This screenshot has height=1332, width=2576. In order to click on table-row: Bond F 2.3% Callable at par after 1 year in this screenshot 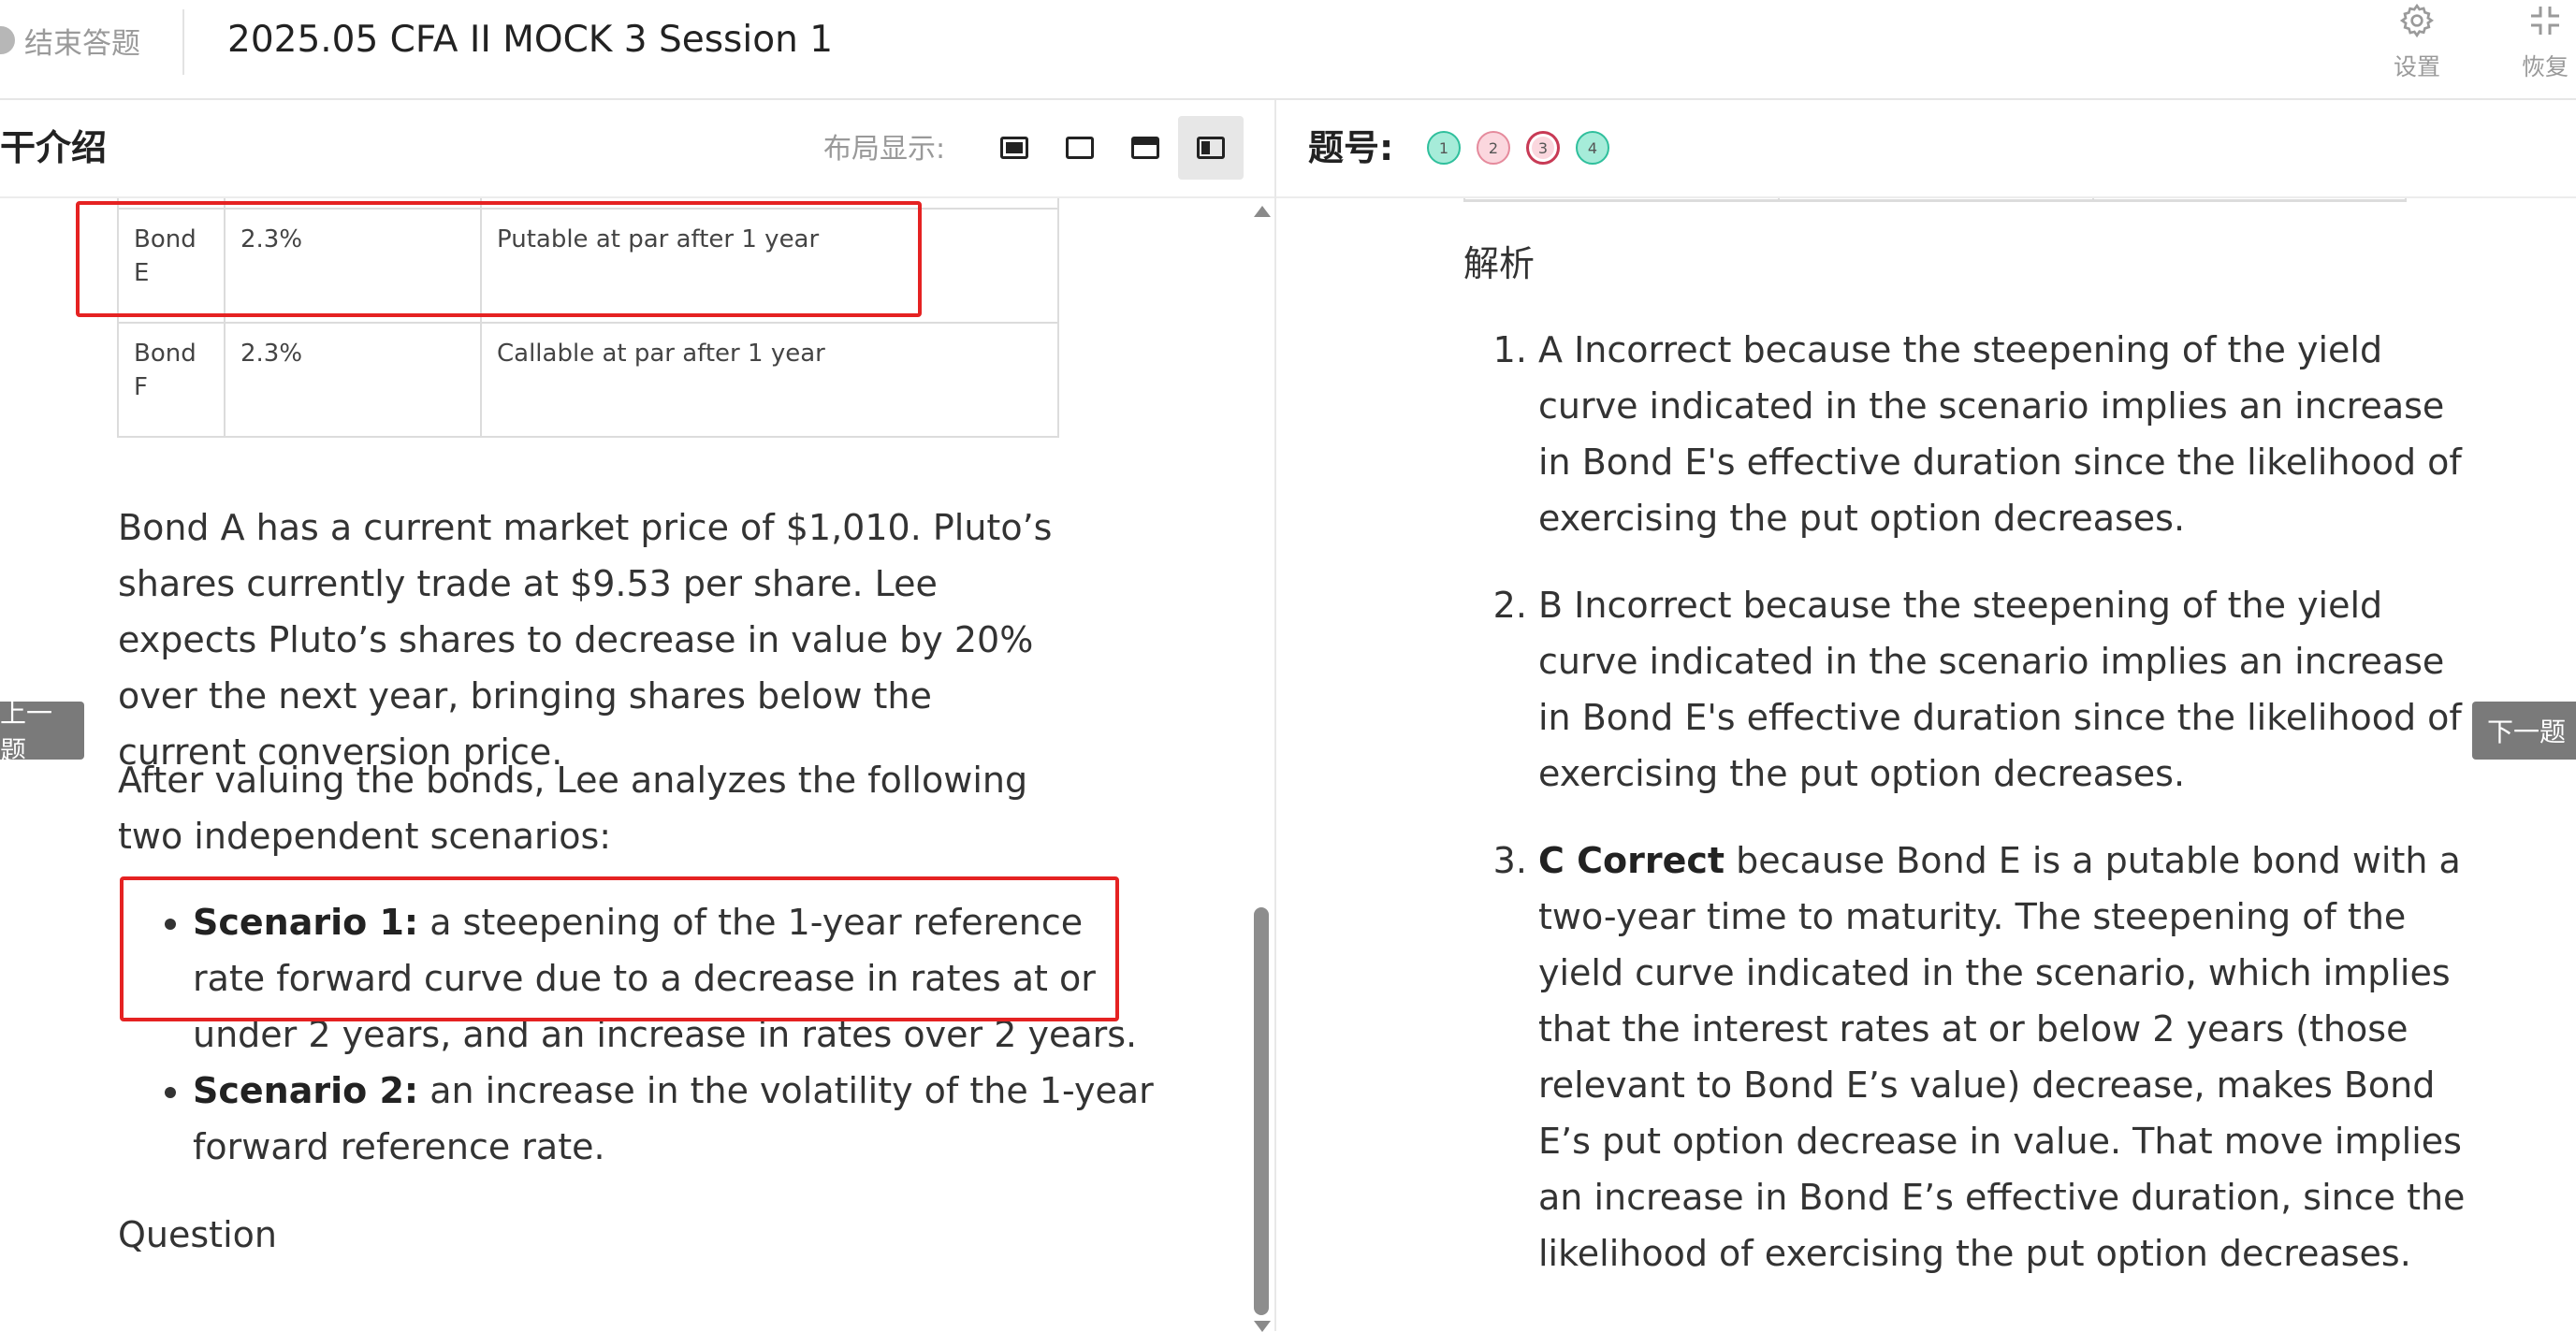, I will do `click(588, 380)`.